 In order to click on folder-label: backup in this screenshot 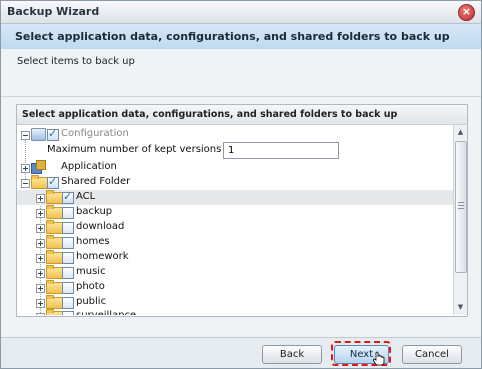, I will do `click(94, 211)`.